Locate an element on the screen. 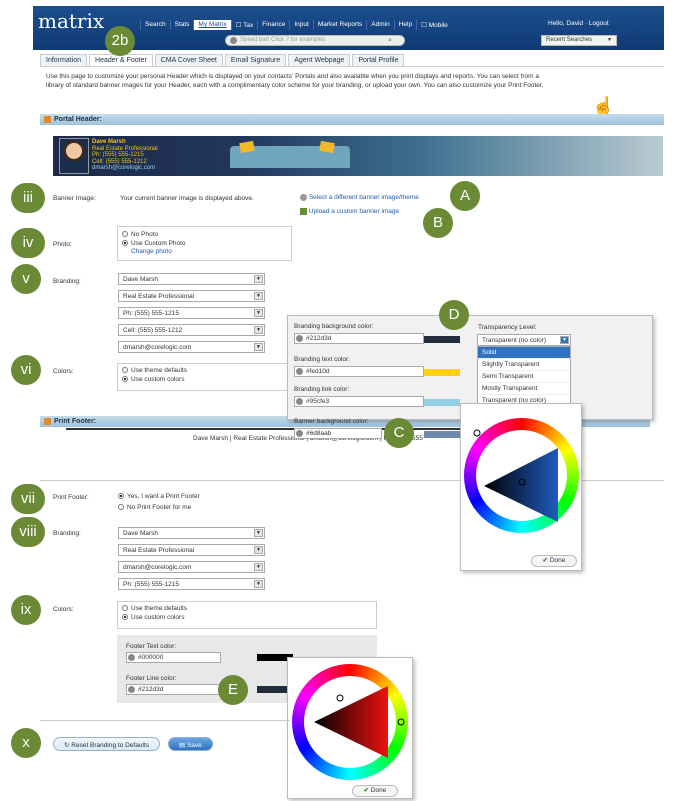 The height and width of the screenshot is (801, 687). save-label: Save is located at coordinates (194, 745).